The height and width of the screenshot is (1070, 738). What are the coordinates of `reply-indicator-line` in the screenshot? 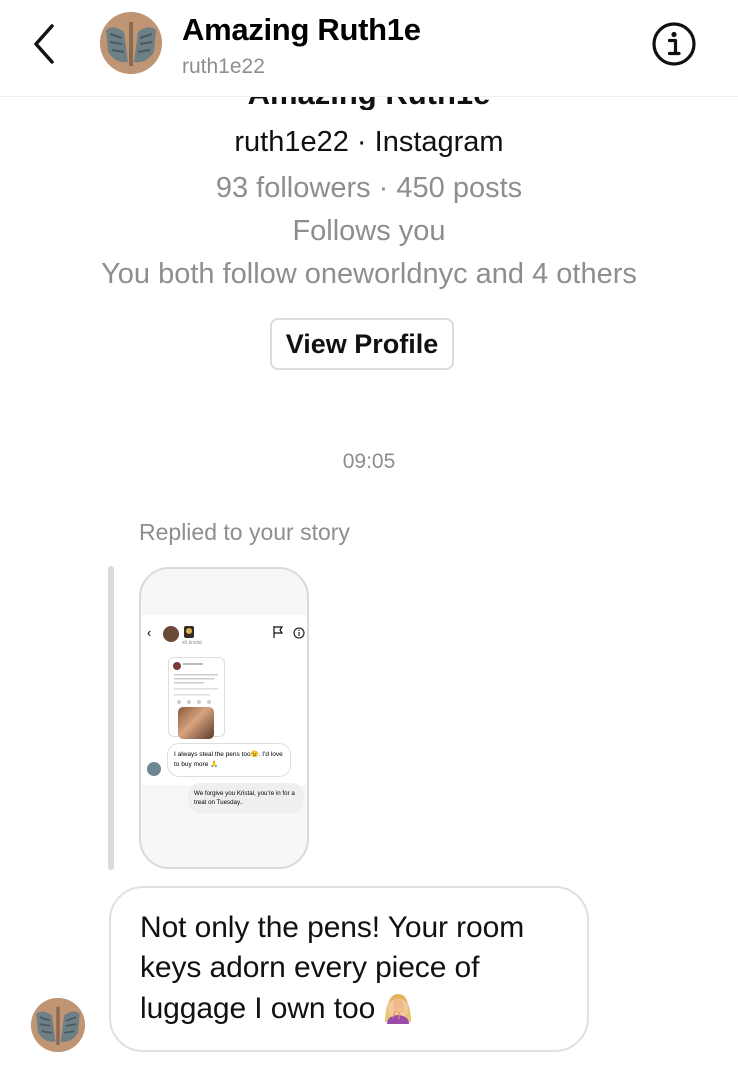 It's located at (111, 718).